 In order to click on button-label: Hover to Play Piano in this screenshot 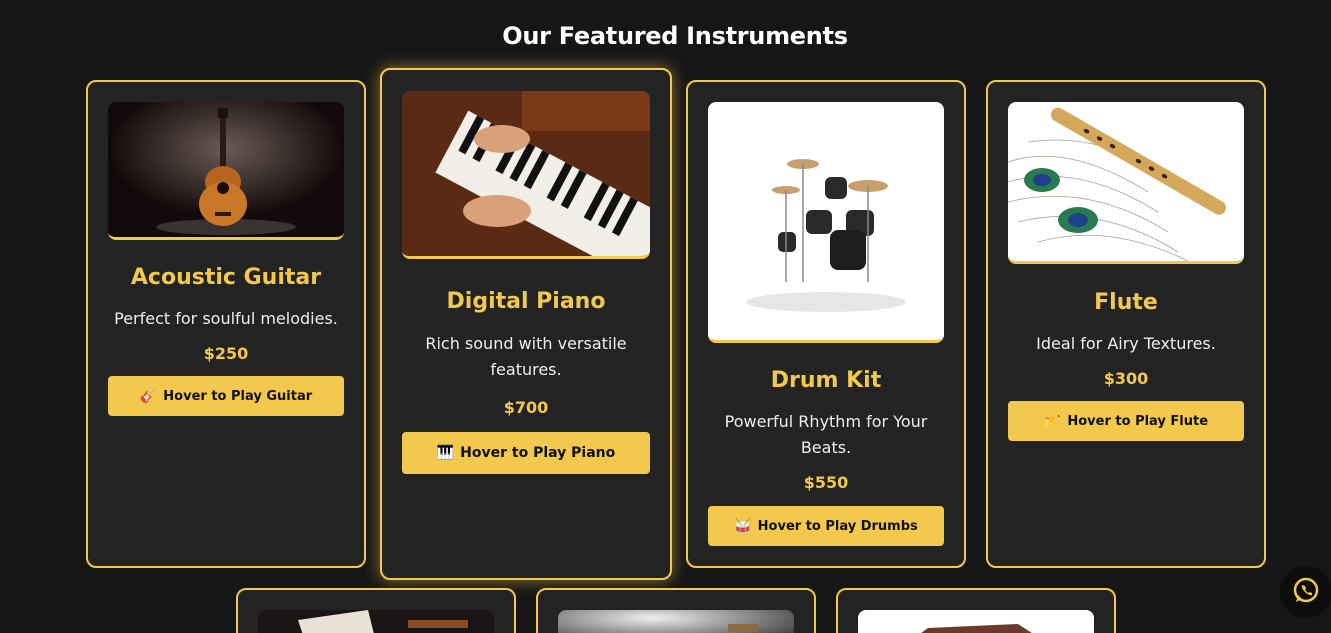, I will do `click(538, 453)`.